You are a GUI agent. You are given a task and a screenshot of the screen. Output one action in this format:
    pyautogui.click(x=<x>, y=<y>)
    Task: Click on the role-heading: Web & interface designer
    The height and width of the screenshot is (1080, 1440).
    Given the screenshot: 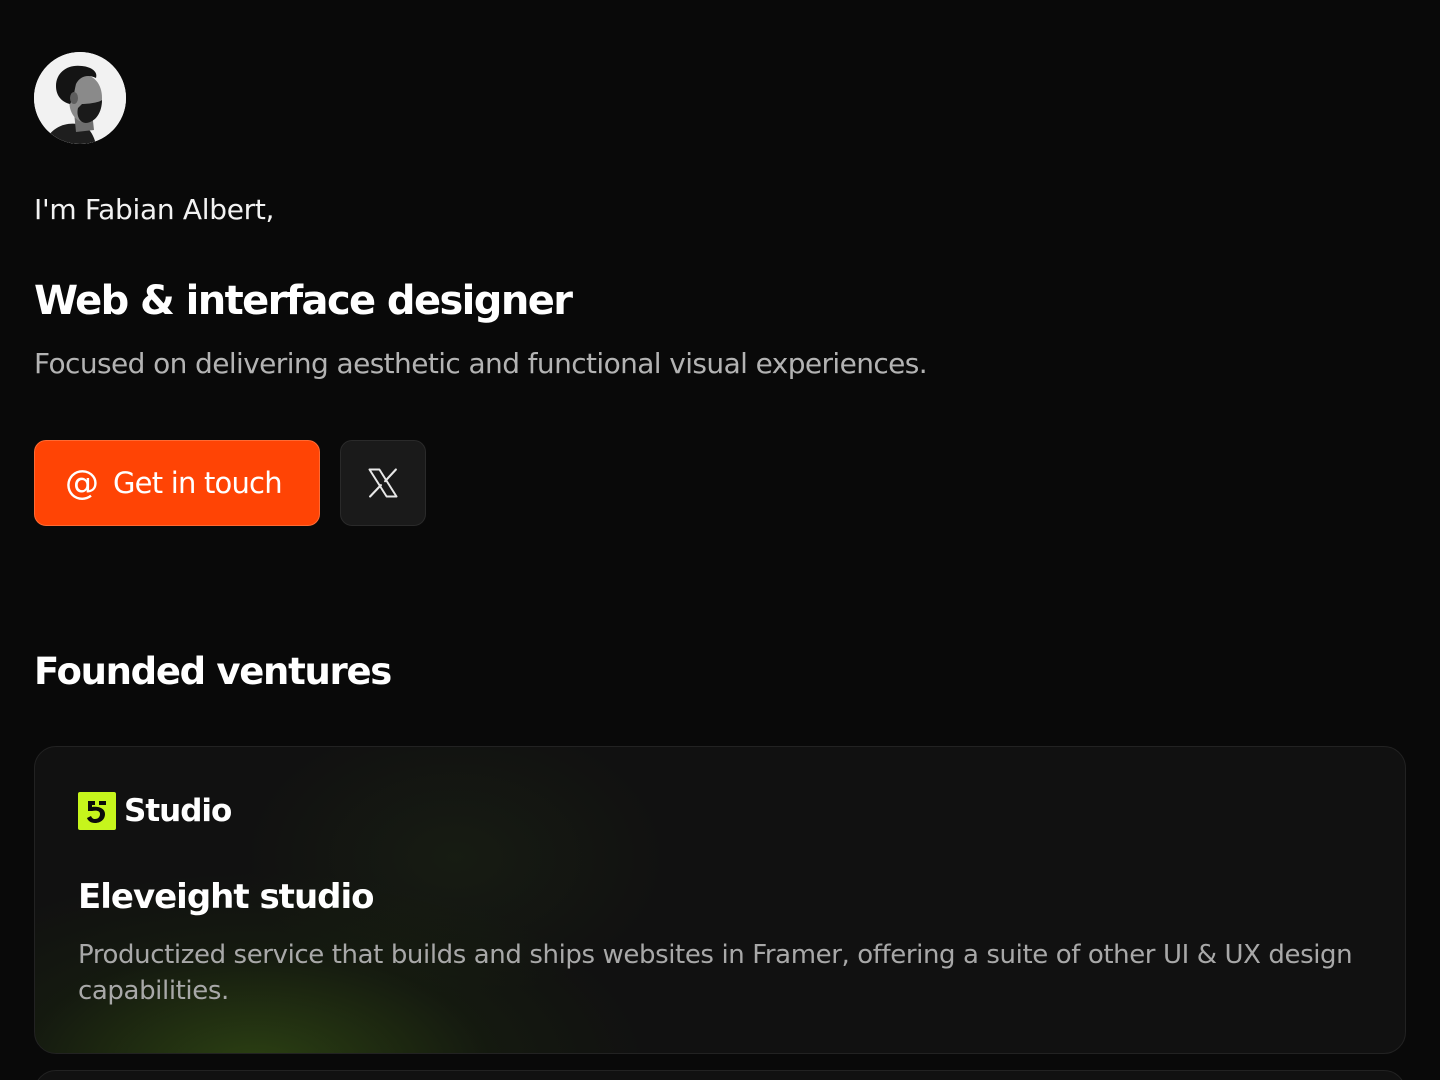 What is the action you would take?
    pyautogui.click(x=303, y=301)
    